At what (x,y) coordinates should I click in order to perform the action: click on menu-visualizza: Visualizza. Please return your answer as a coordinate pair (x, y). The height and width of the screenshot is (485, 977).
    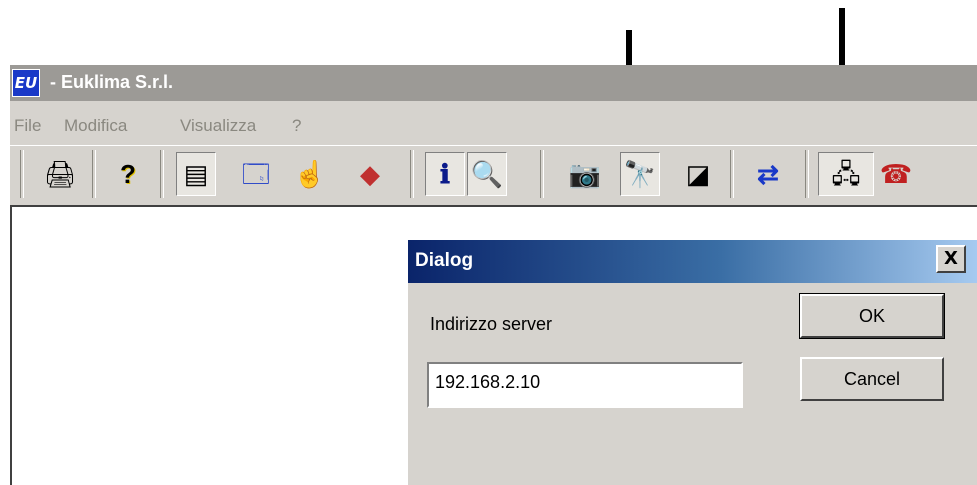
    Looking at the image, I should click on (218, 126).